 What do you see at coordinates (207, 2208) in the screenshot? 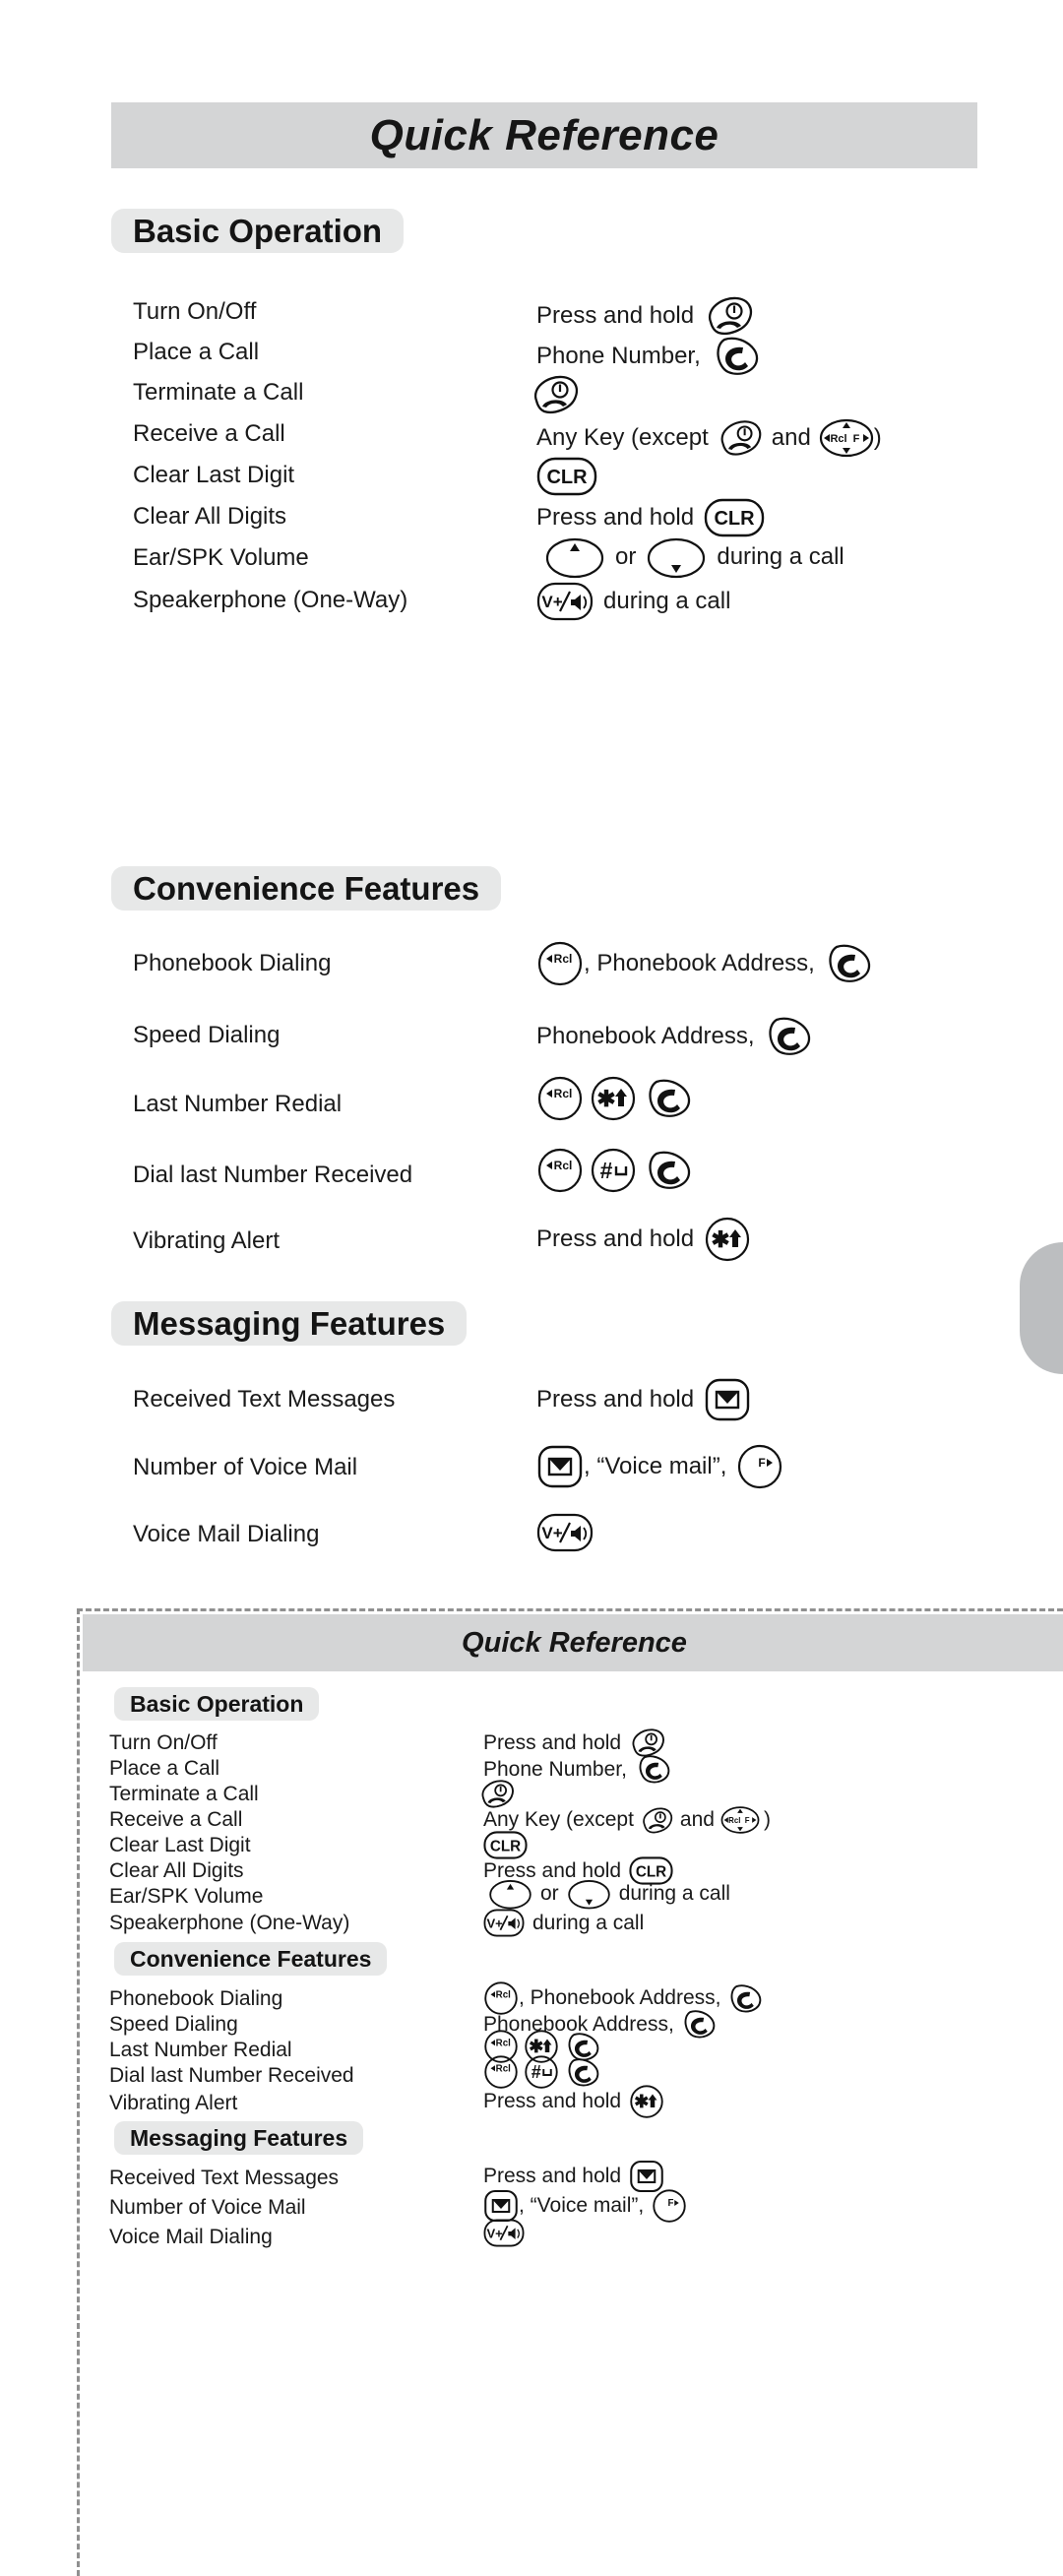
I see `table-row: Number of Voice Mail` at bounding box center [207, 2208].